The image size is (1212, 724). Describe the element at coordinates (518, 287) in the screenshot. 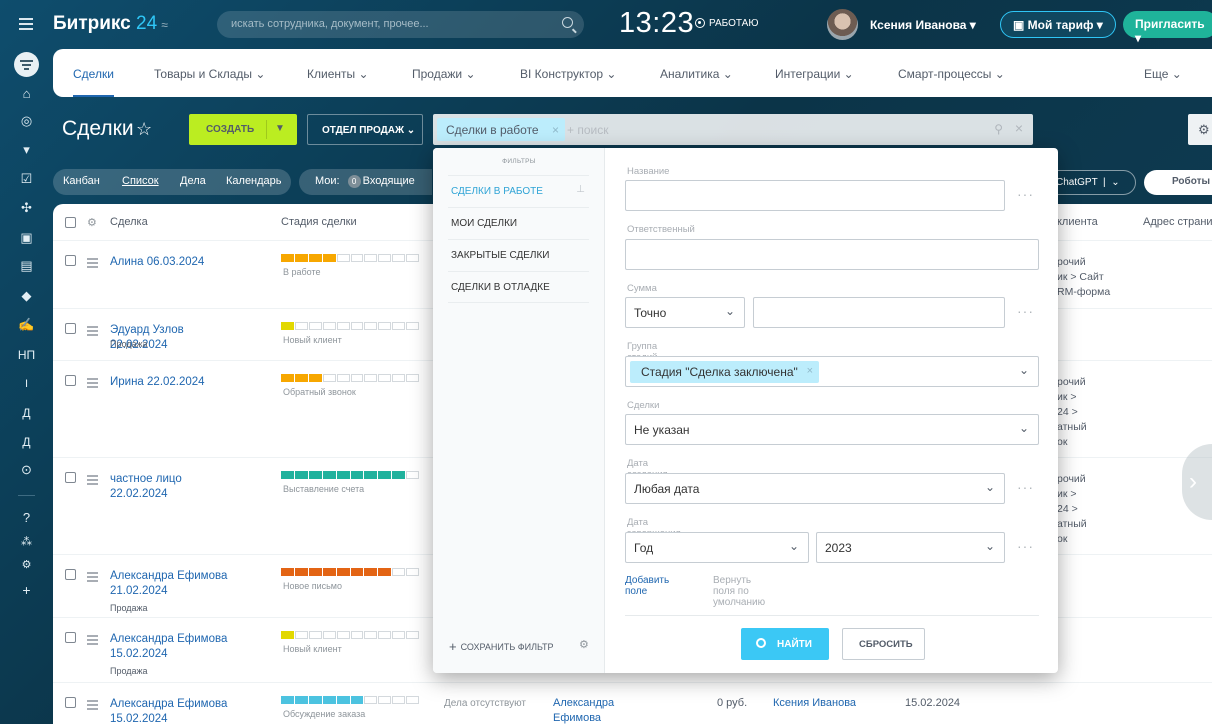

I see `preset-debug: СДЕЛКИ В ОТЛАДКЕ` at that location.